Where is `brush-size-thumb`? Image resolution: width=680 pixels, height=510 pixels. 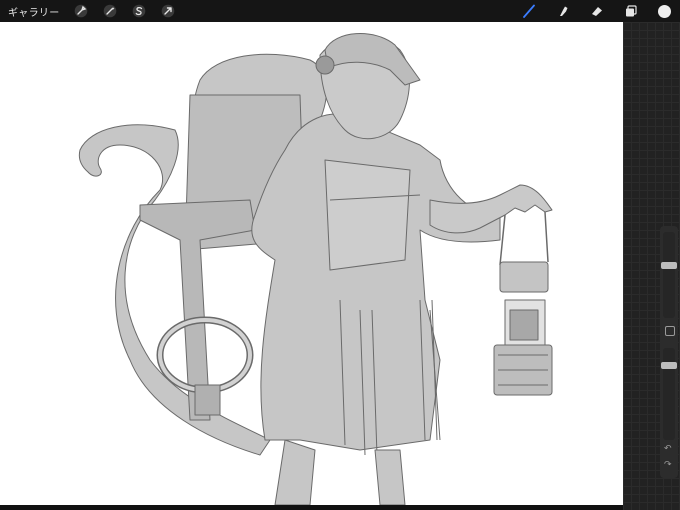 brush-size-thumb is located at coordinates (669, 265).